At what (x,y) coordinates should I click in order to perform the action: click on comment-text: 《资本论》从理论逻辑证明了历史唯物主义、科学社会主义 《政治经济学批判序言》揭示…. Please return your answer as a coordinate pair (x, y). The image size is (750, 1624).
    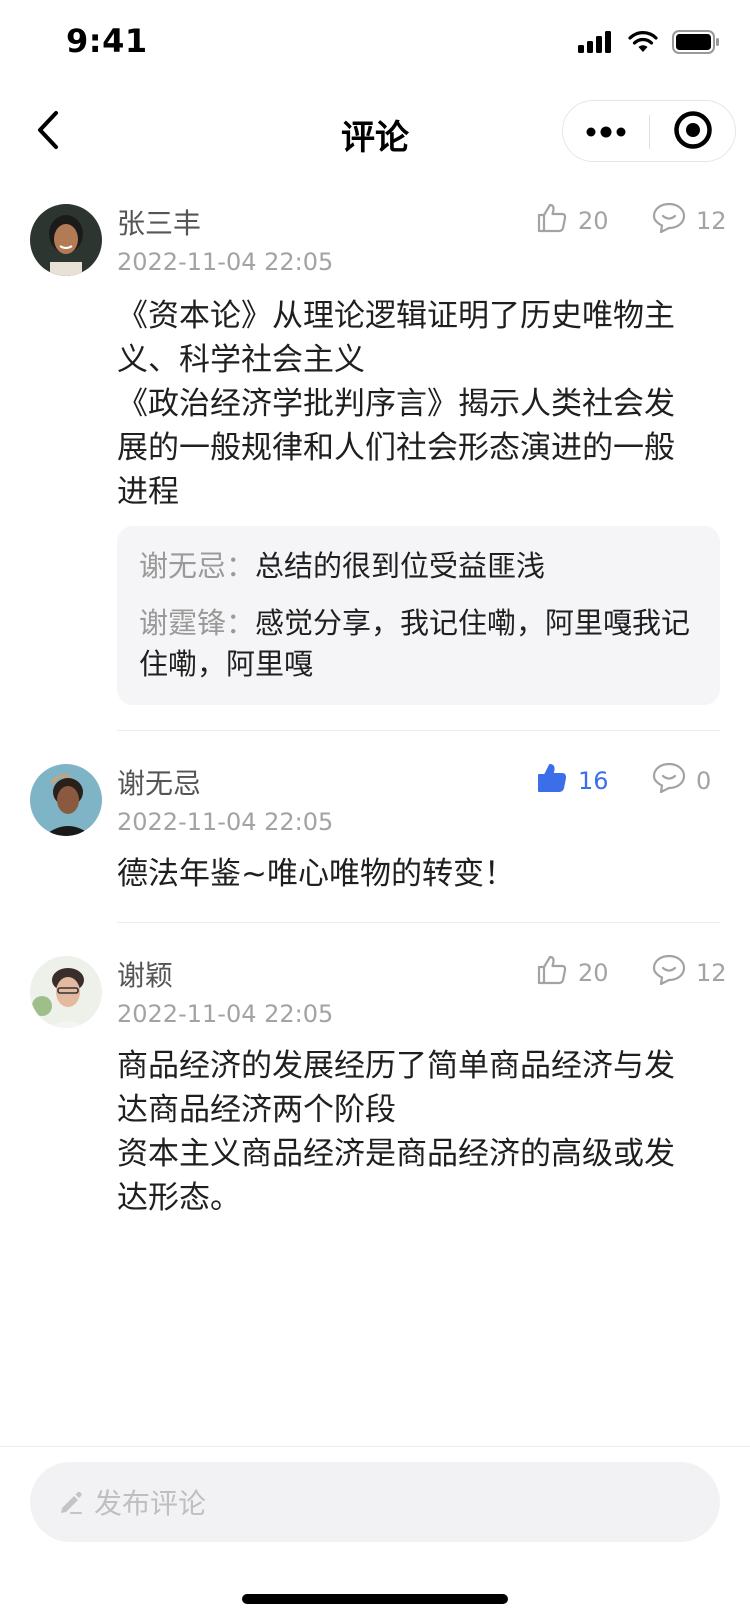
    Looking at the image, I should click on (409, 404).